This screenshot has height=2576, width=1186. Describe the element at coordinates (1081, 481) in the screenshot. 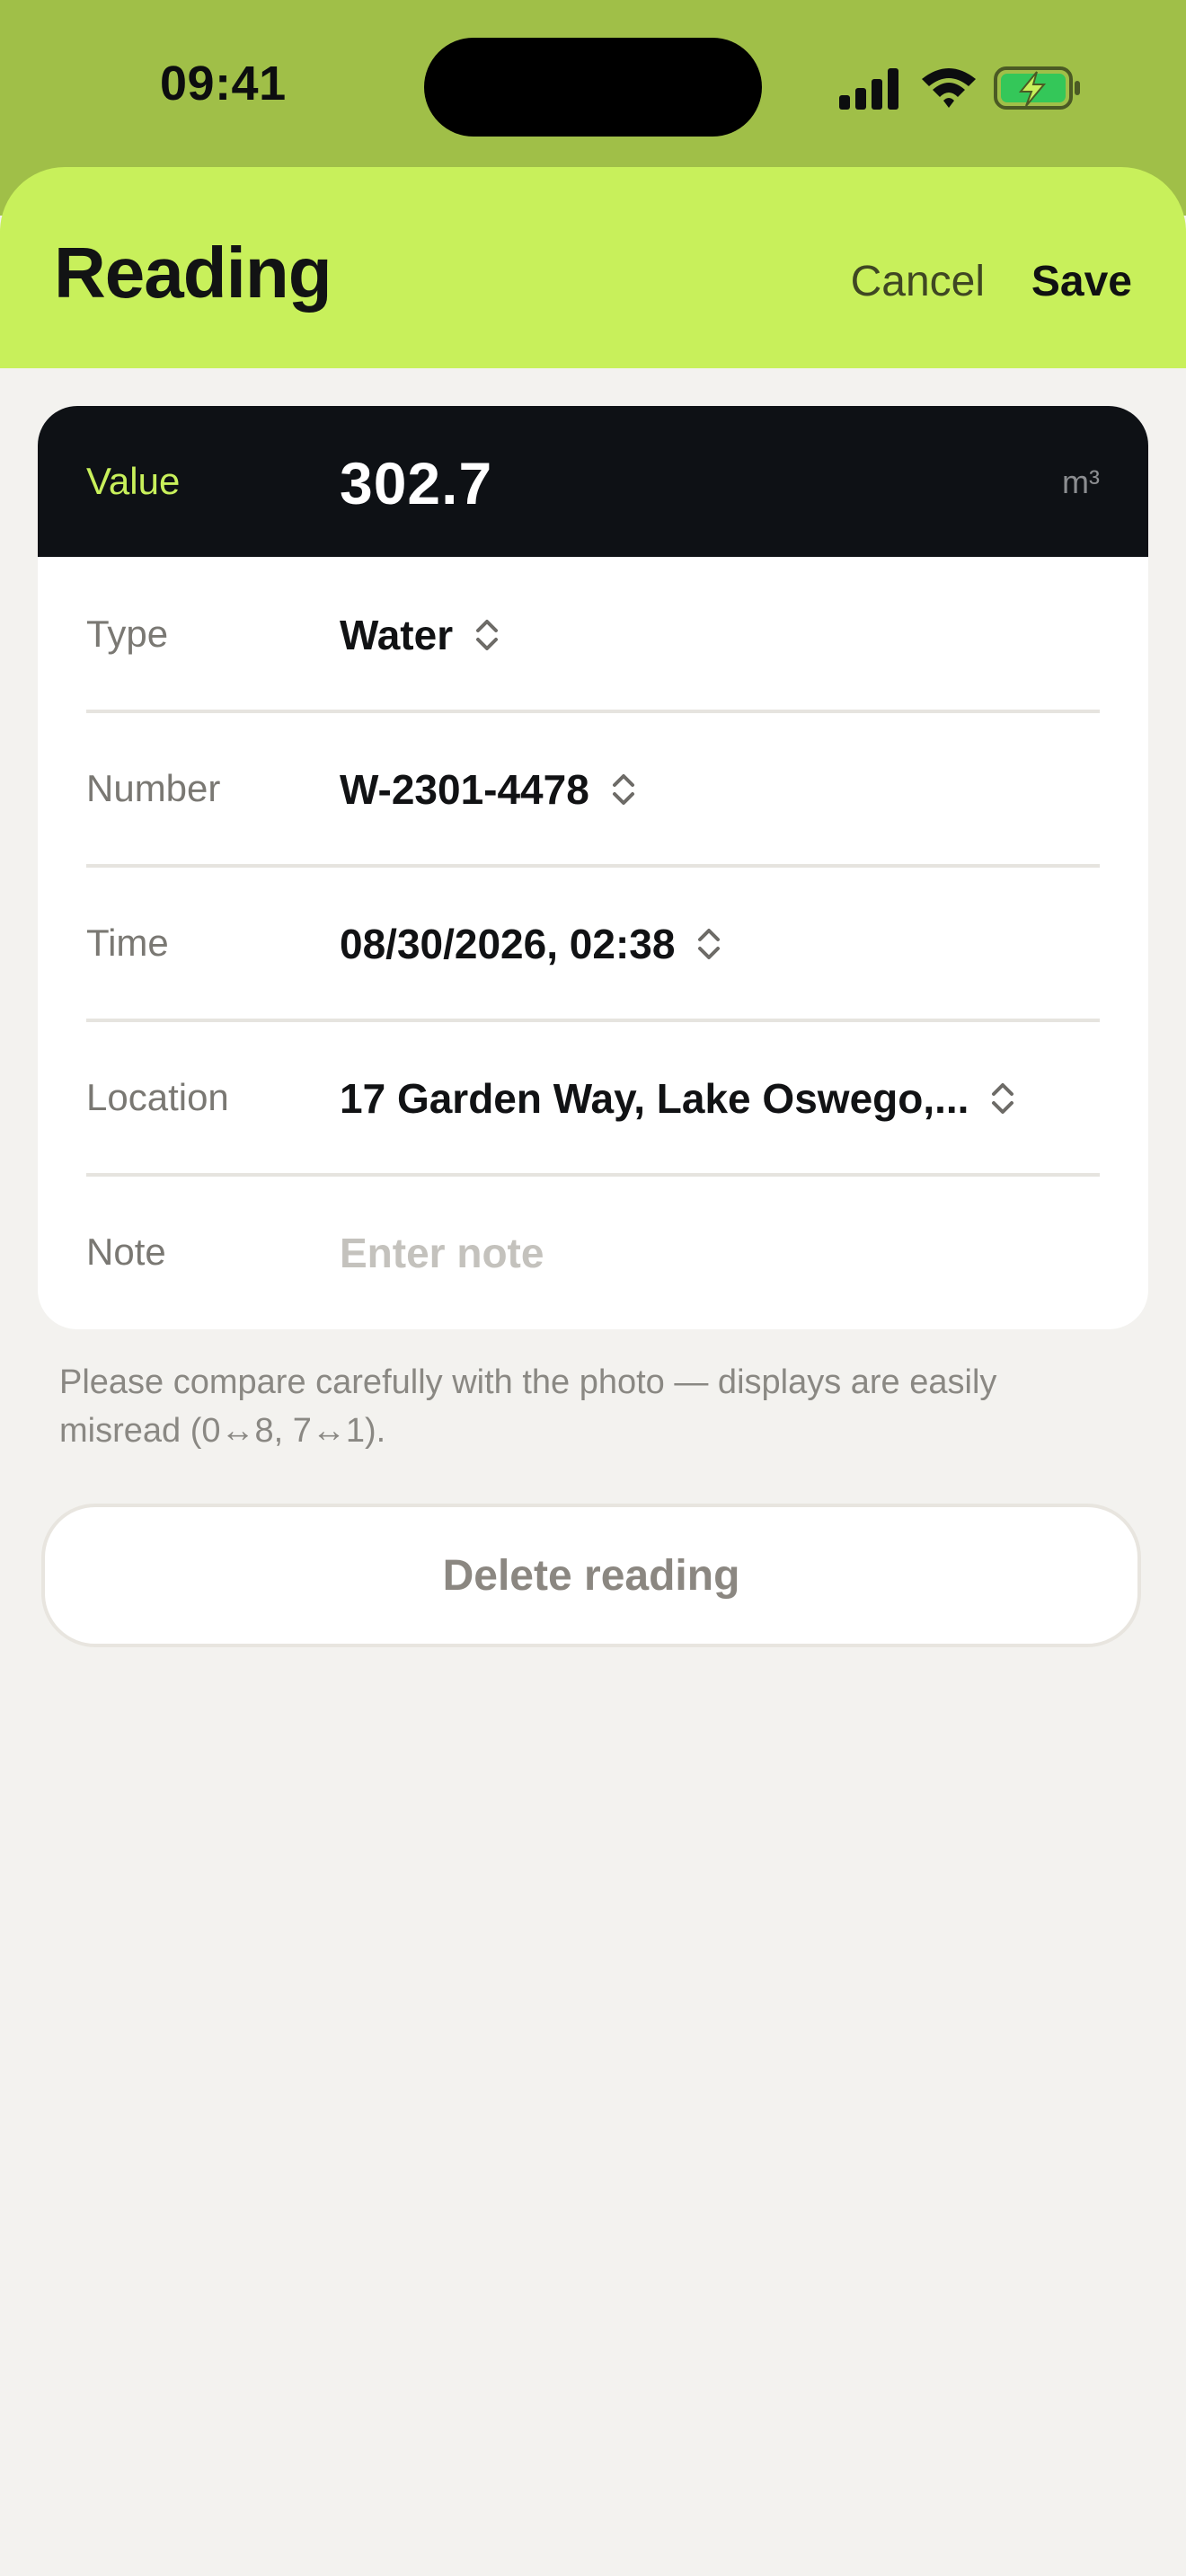

I see `value-unit: m³` at that location.